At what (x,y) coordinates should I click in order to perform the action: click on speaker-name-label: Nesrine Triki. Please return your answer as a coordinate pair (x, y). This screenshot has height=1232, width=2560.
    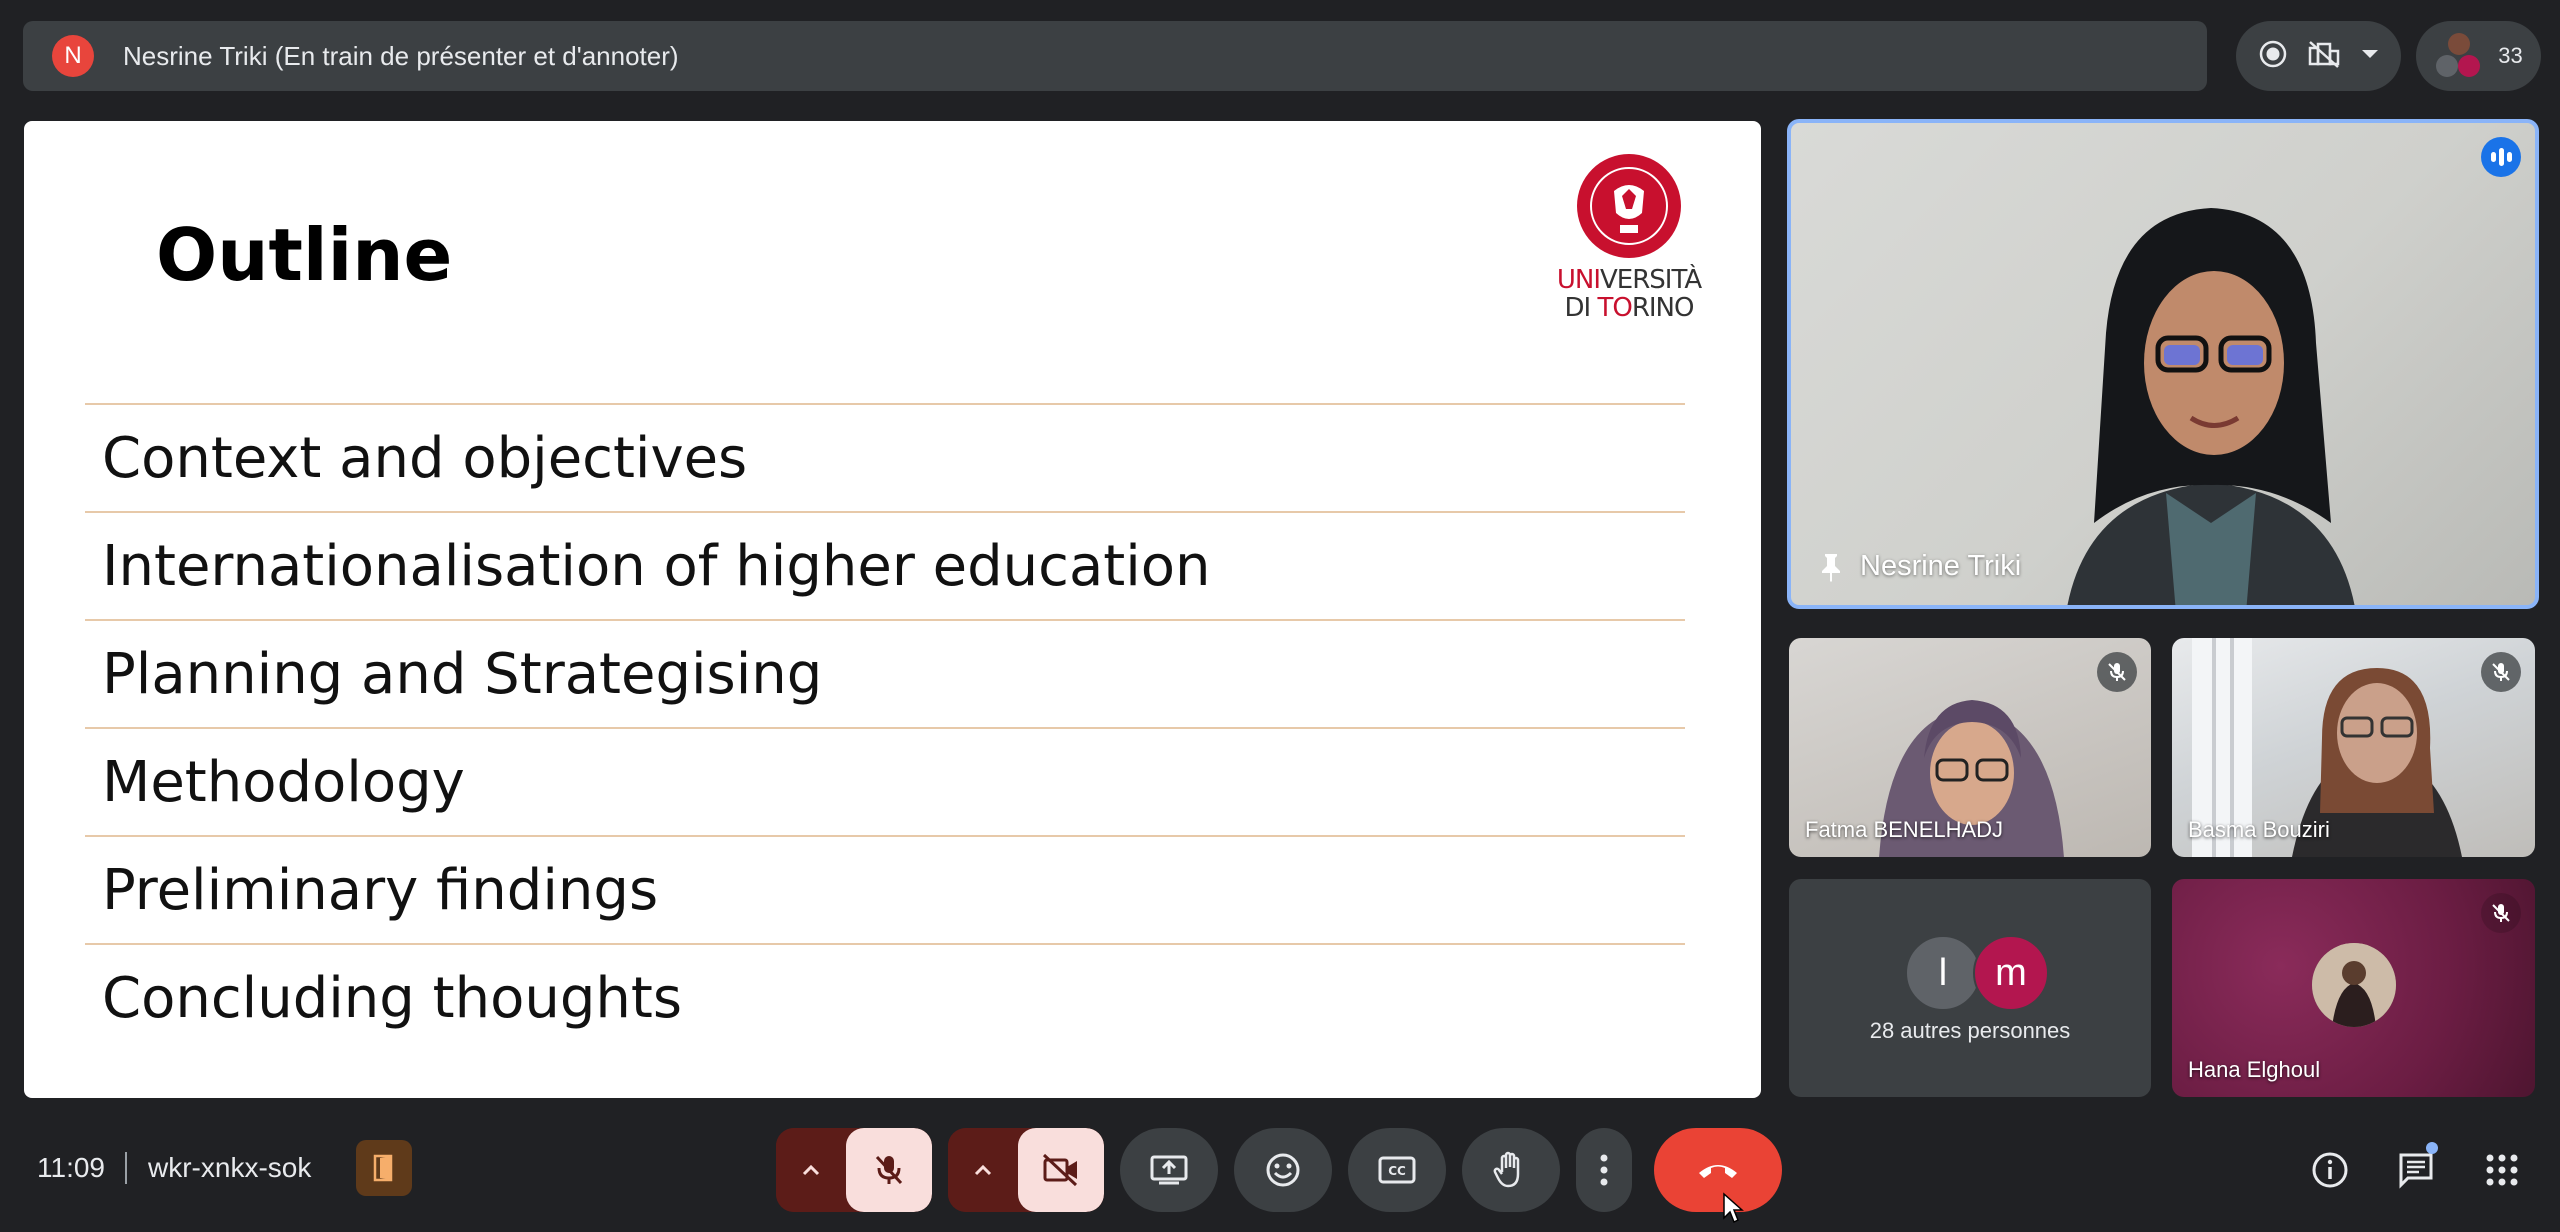
    Looking at the image, I should click on (1919, 566).